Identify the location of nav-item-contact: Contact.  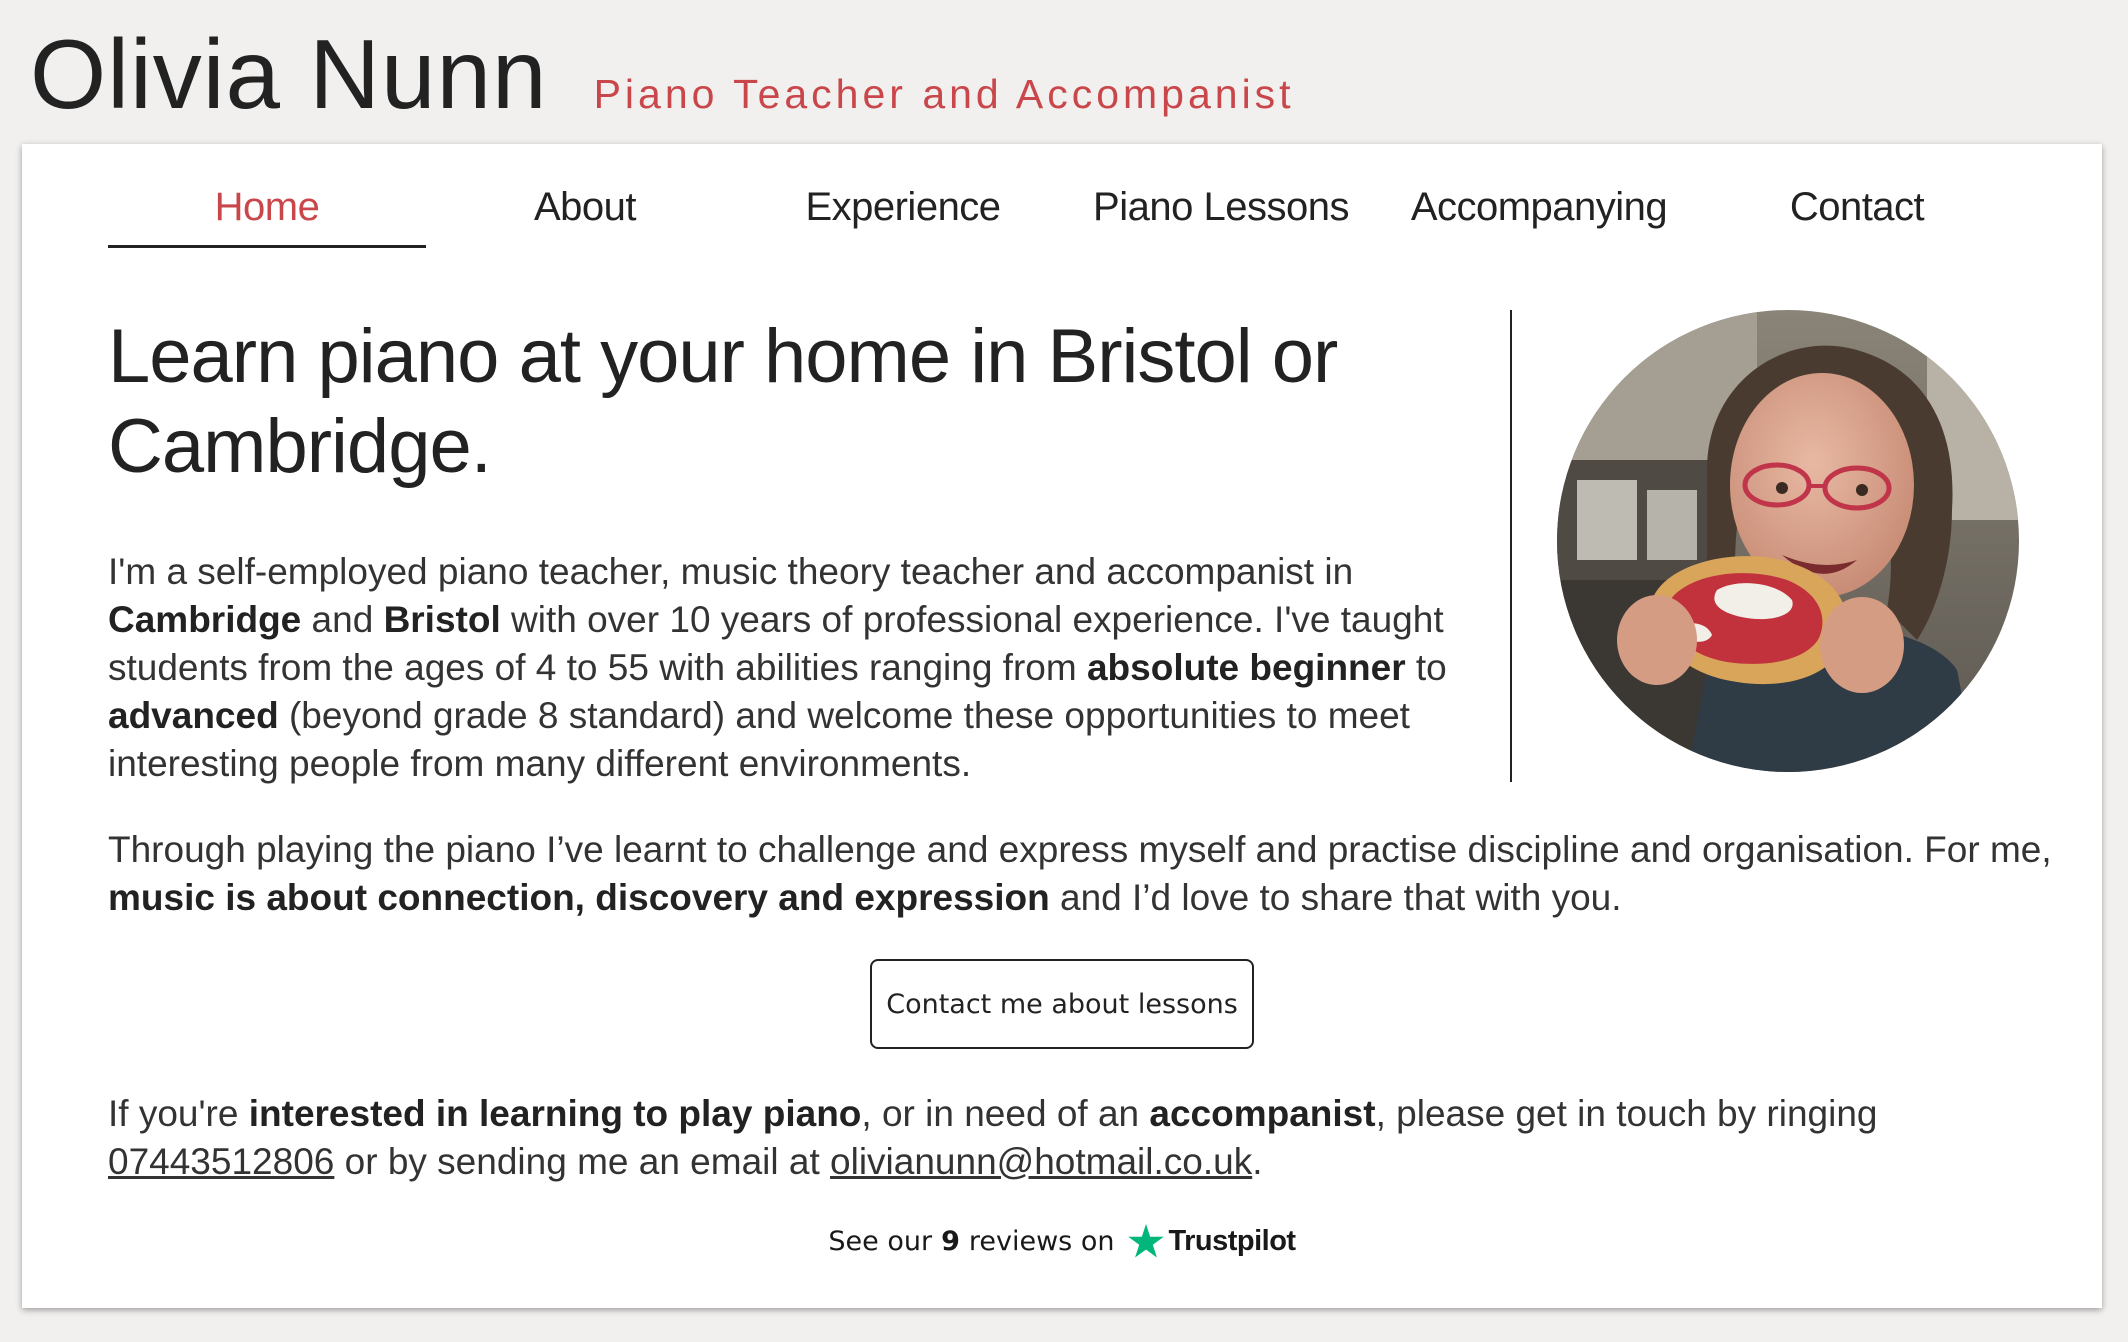
(1857, 217).